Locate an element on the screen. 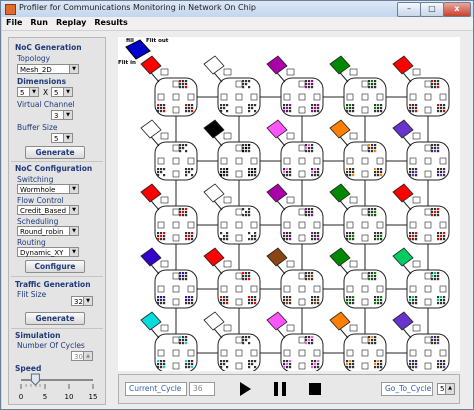 This screenshot has width=474, height=410. close-button: x is located at coordinates (457, 9).